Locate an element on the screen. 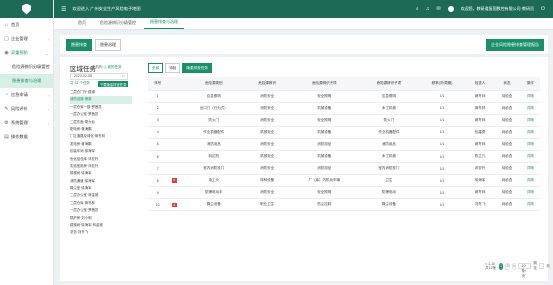 This screenshot has width=553, height=285. table-cell: 消防用品 is located at coordinates (324, 169).